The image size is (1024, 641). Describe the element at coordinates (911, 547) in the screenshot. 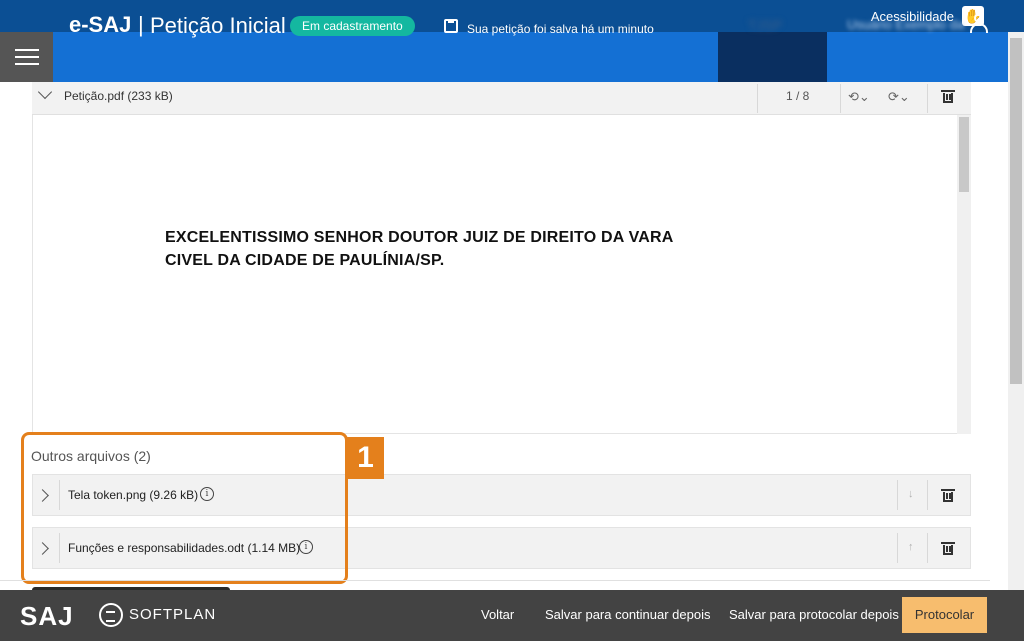

I see `arrow-up-icon: ↑` at that location.